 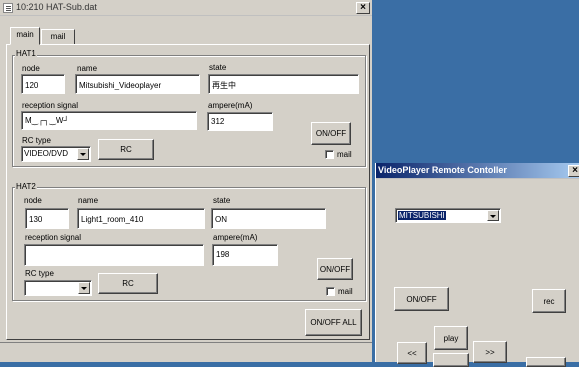 What do you see at coordinates (8, 8) in the screenshot?
I see `app-icon` at bounding box center [8, 8].